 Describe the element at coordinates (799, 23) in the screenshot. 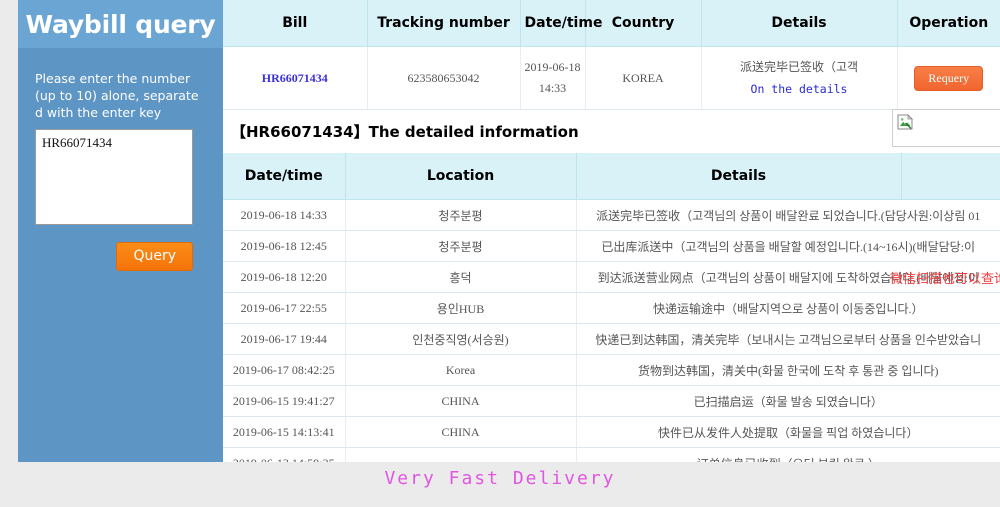

I see `column-header-details: Details` at that location.